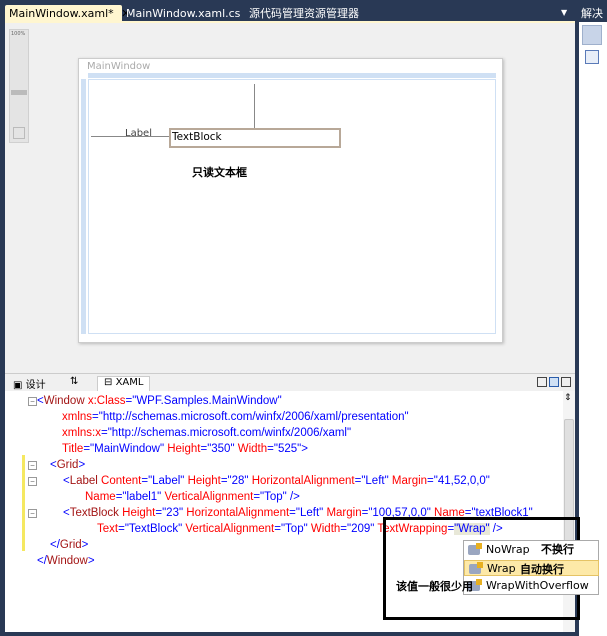  What do you see at coordinates (255, 138) in the screenshot?
I see `textblock-control: TextBlock` at bounding box center [255, 138].